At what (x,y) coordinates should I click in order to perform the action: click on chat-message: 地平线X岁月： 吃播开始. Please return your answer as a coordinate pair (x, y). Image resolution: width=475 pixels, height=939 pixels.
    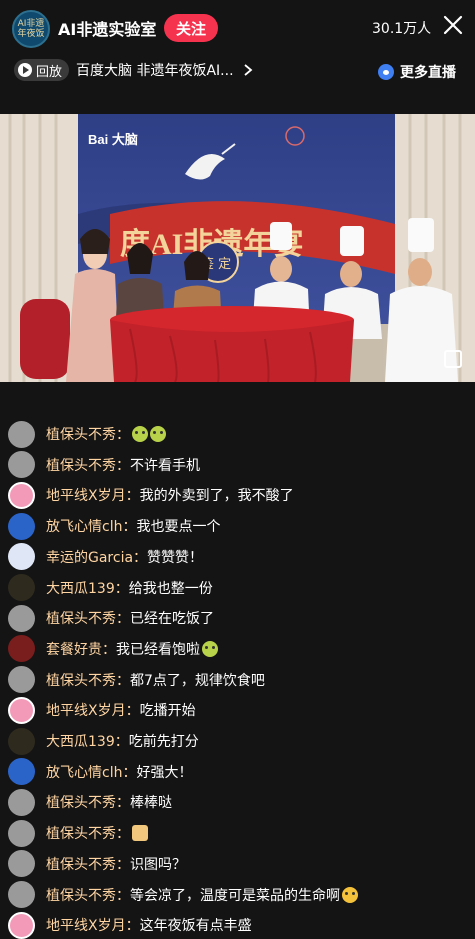
    Looking at the image, I should click on (102, 710).